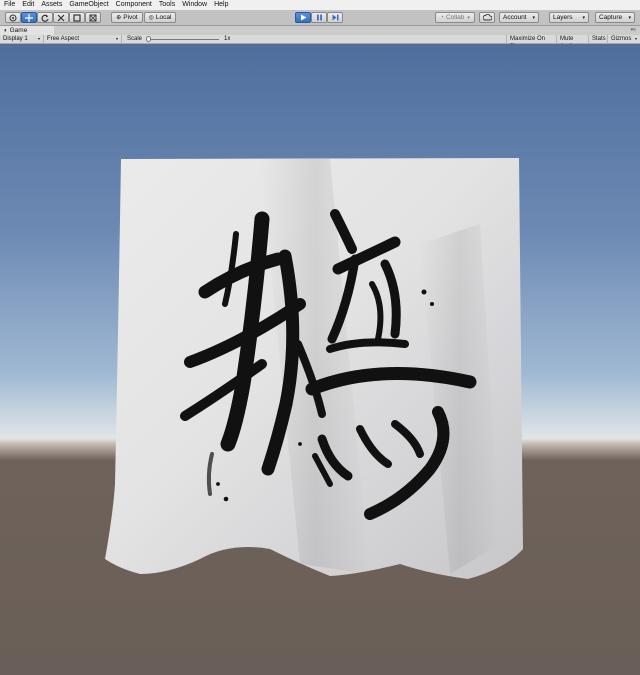 The height and width of the screenshot is (675, 640). What do you see at coordinates (119, 18) in the screenshot?
I see `pivot-icon: ⊕` at bounding box center [119, 18].